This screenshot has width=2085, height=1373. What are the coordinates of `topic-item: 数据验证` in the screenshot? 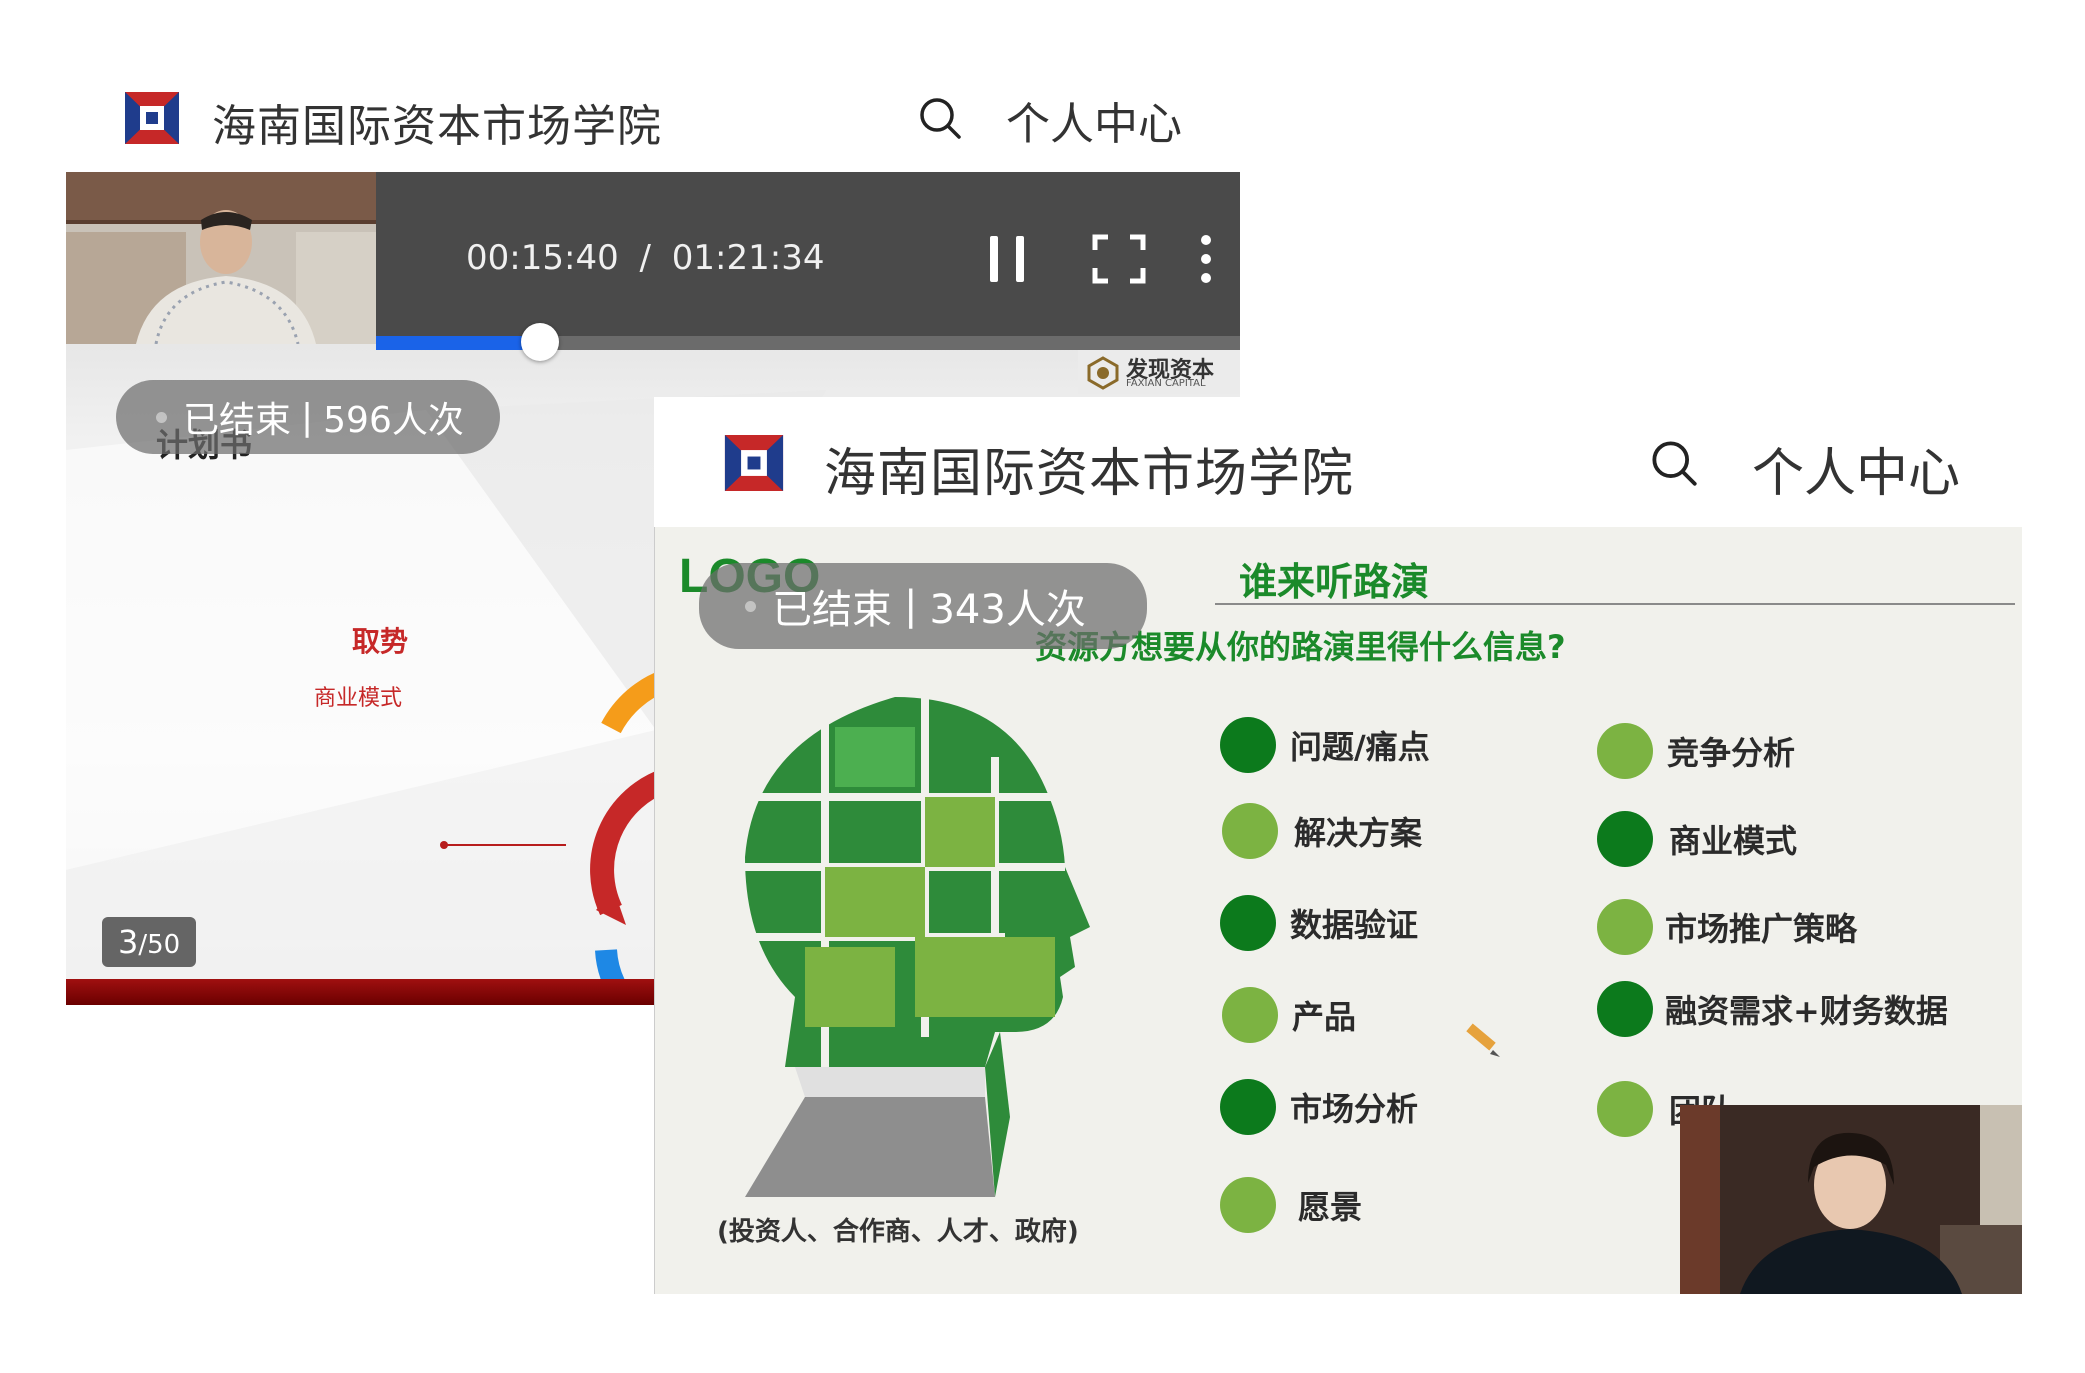 It's located at (1319, 923).